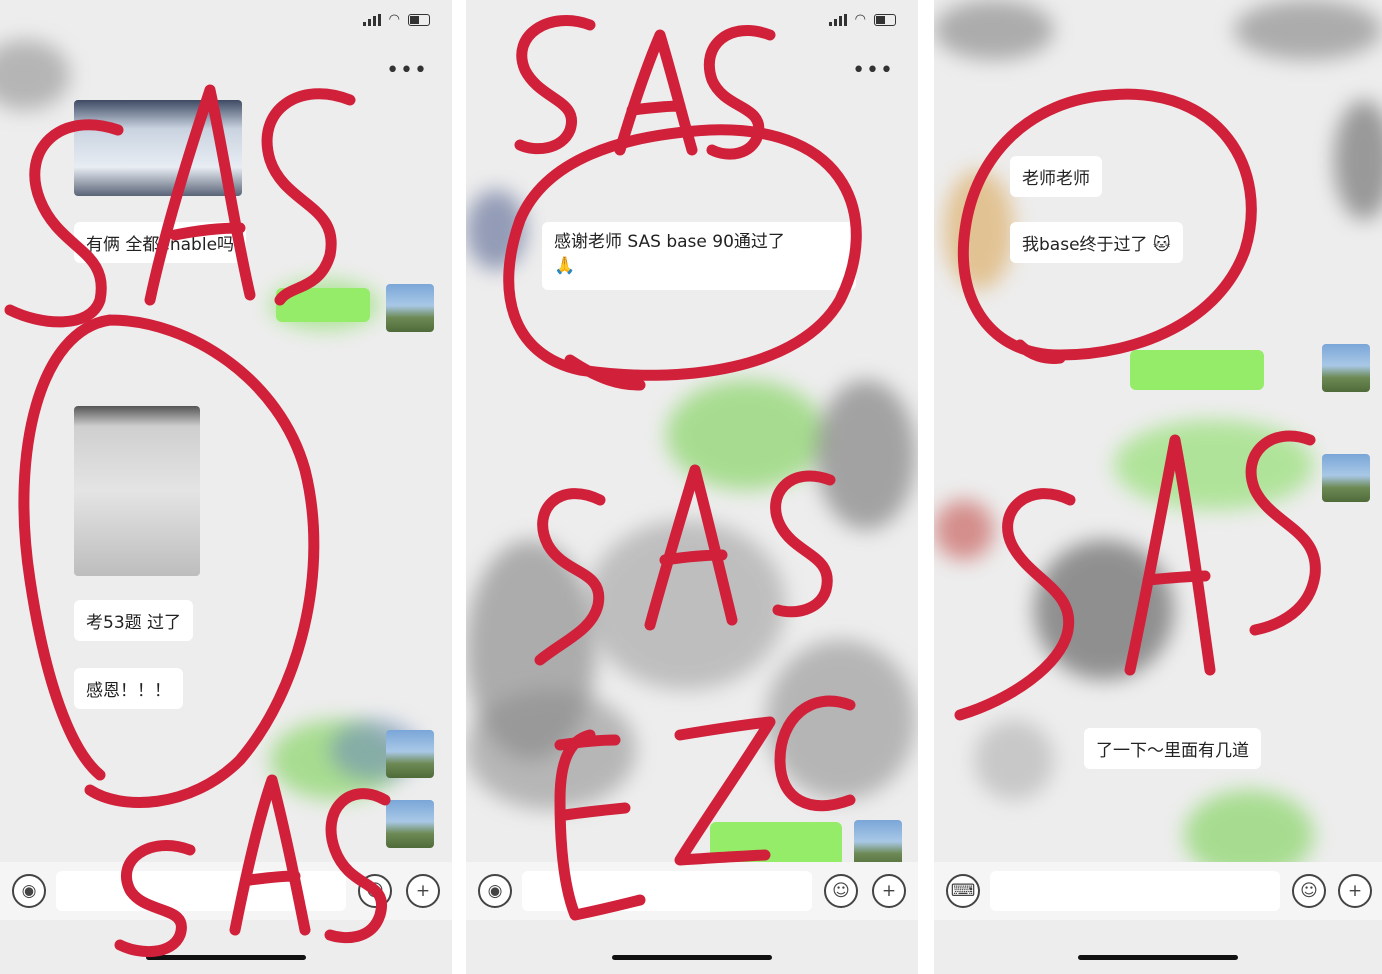  I want to click on message-bubble: 了一下～里面有几道, so click(1172, 748).